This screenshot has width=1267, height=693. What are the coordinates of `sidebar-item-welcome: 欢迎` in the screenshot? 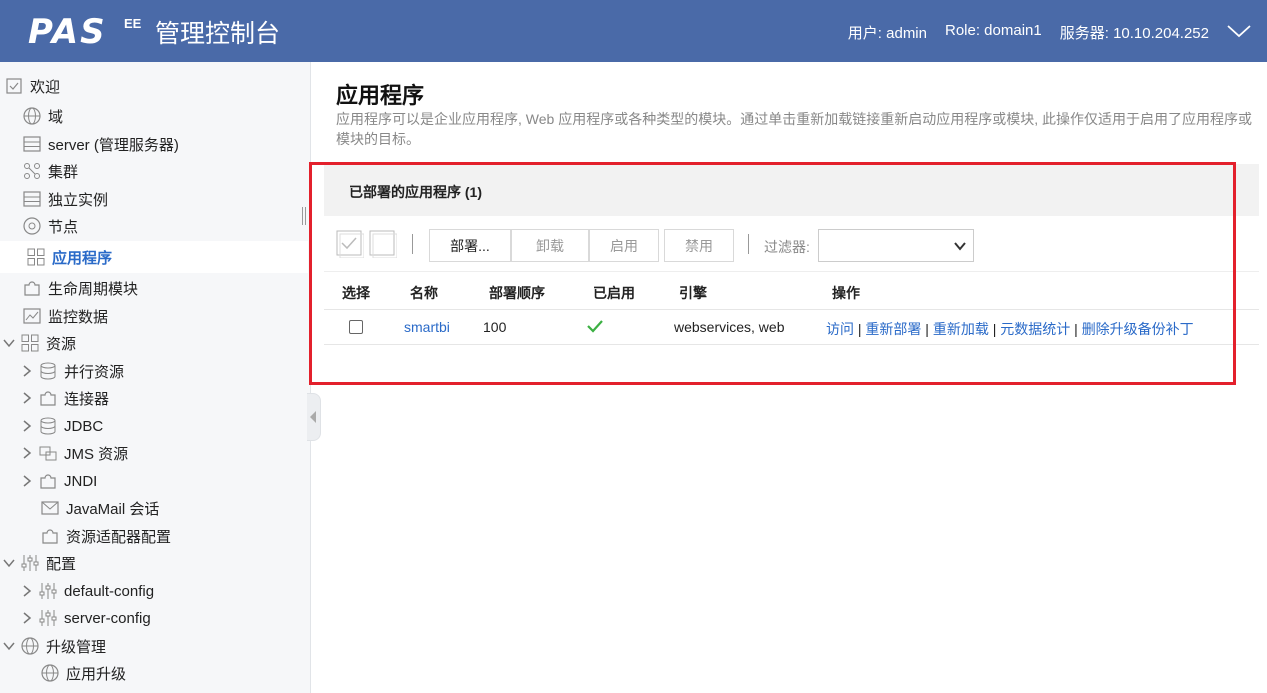 It's located at (157, 86).